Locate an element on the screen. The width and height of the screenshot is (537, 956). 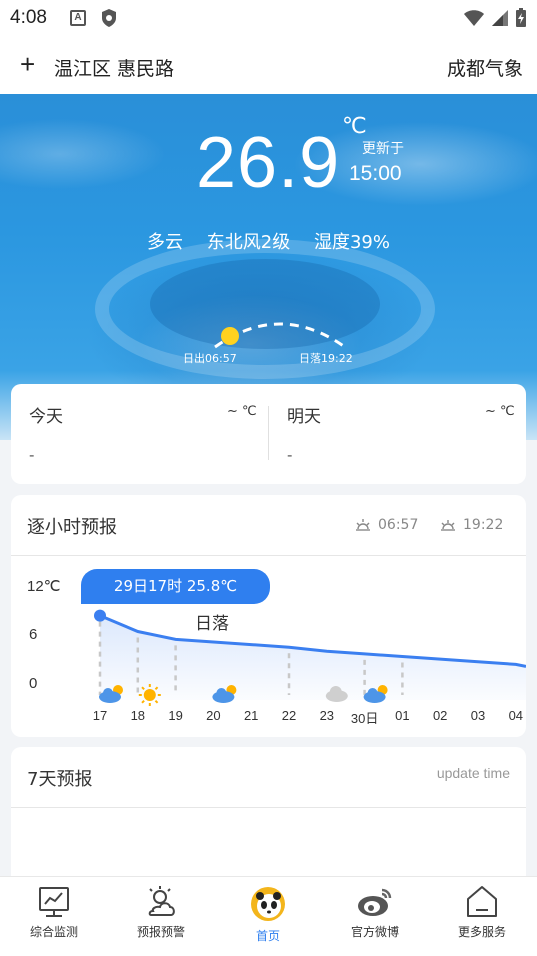
more-services-icon is located at coordinates (482, 901).